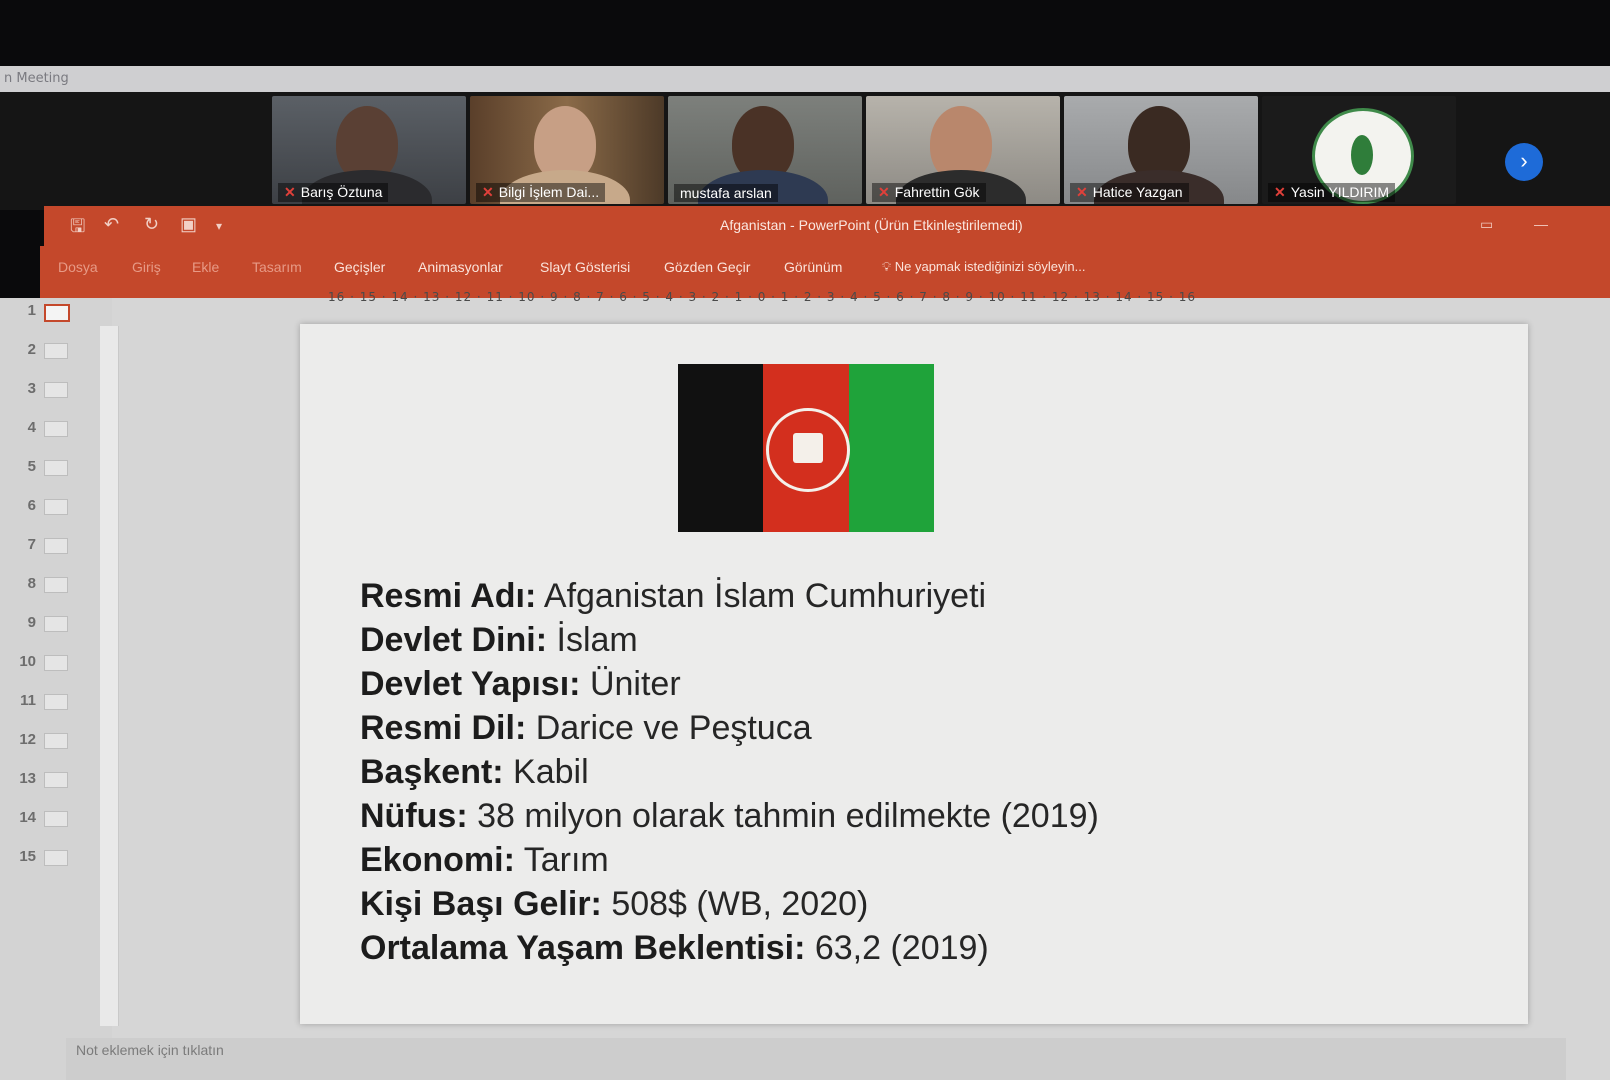 This screenshot has height=1080, width=1610. Describe the element at coordinates (761, 596) in the screenshot. I see `fact-value: Afganistan İslam Cumhuriyeti` at that location.